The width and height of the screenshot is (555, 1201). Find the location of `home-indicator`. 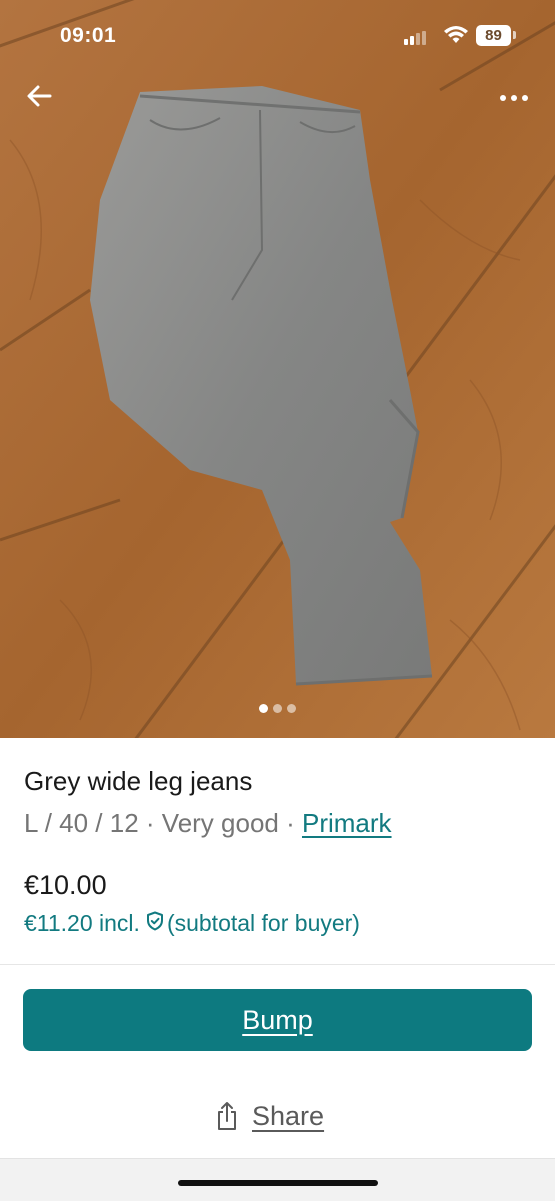

home-indicator is located at coordinates (278, 1183).